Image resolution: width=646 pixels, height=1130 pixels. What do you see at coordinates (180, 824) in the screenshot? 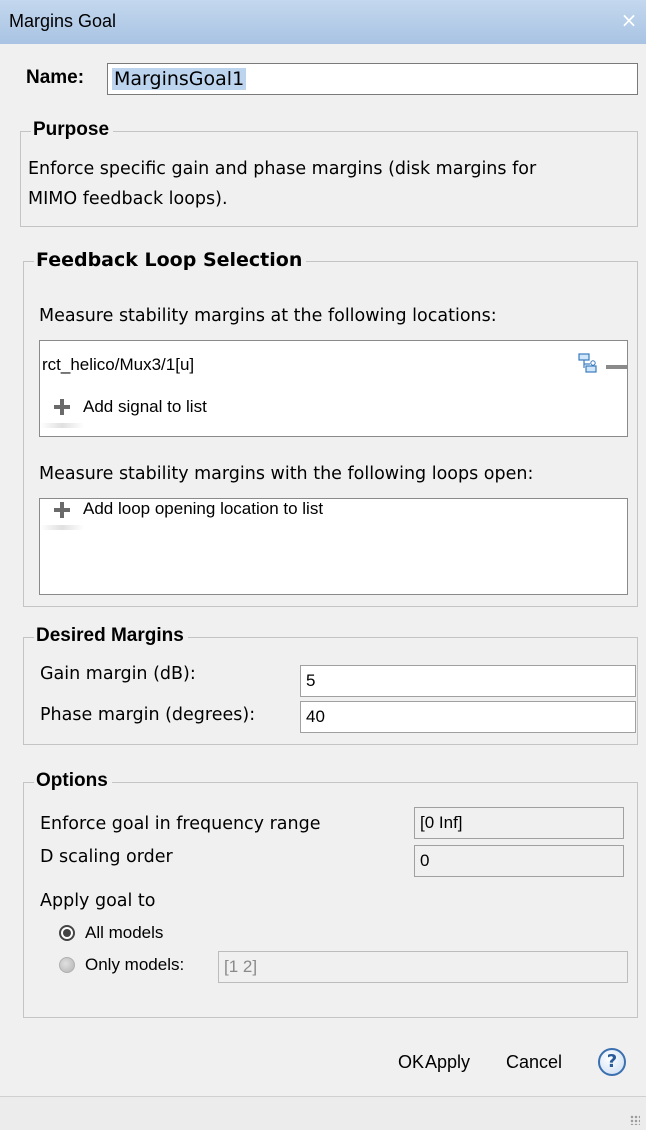
I see `freq-range-label: Enforce goal in frequency range` at bounding box center [180, 824].